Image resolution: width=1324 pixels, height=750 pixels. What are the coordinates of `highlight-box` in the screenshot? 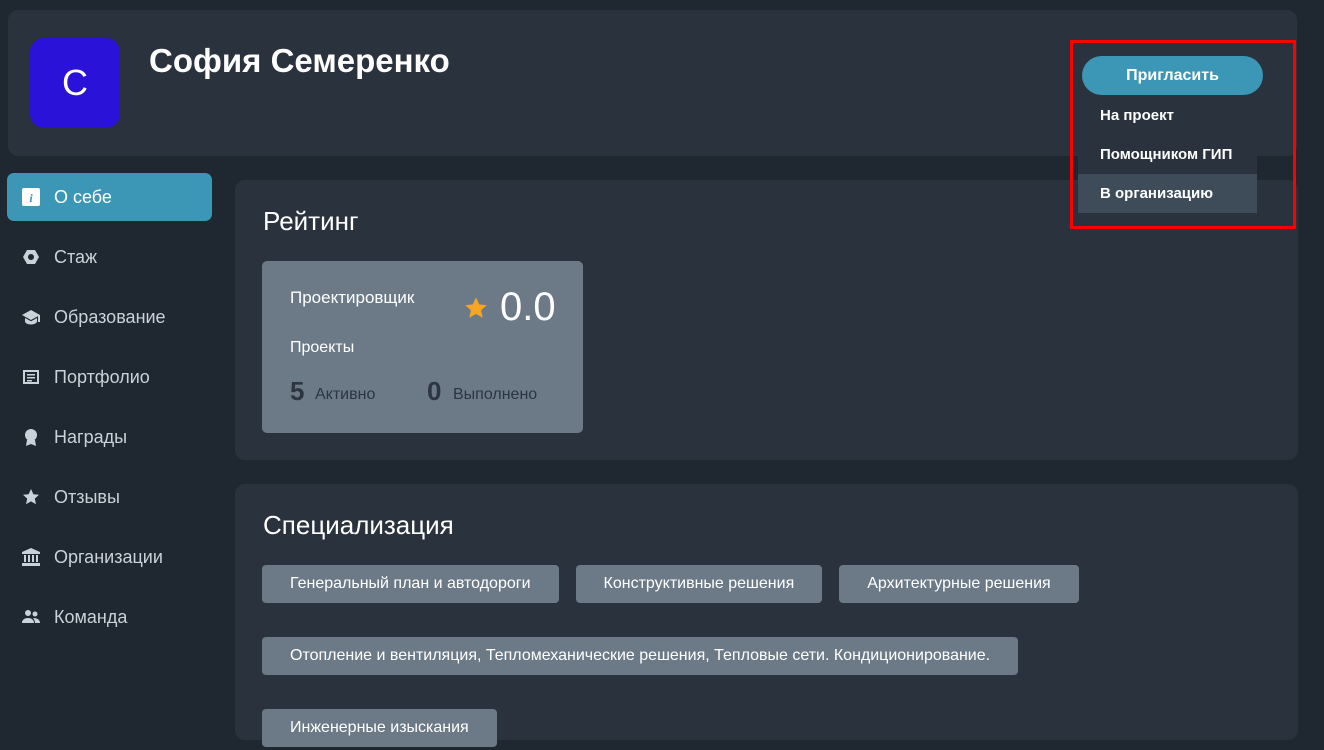 It's located at (1183, 134).